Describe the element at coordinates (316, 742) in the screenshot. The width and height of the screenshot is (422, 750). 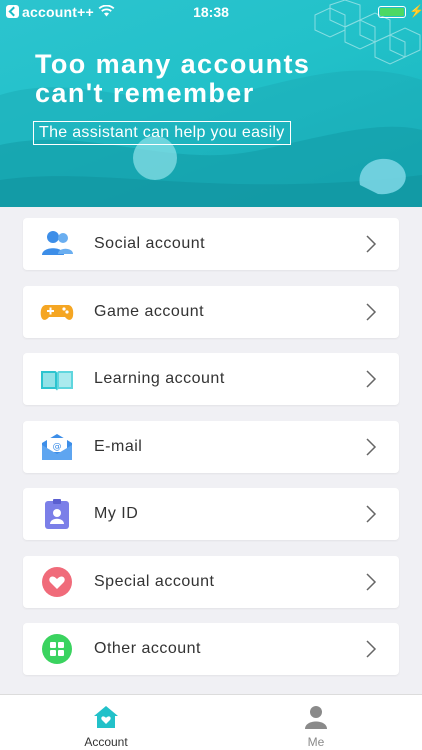
I see `tab-label: Me` at that location.